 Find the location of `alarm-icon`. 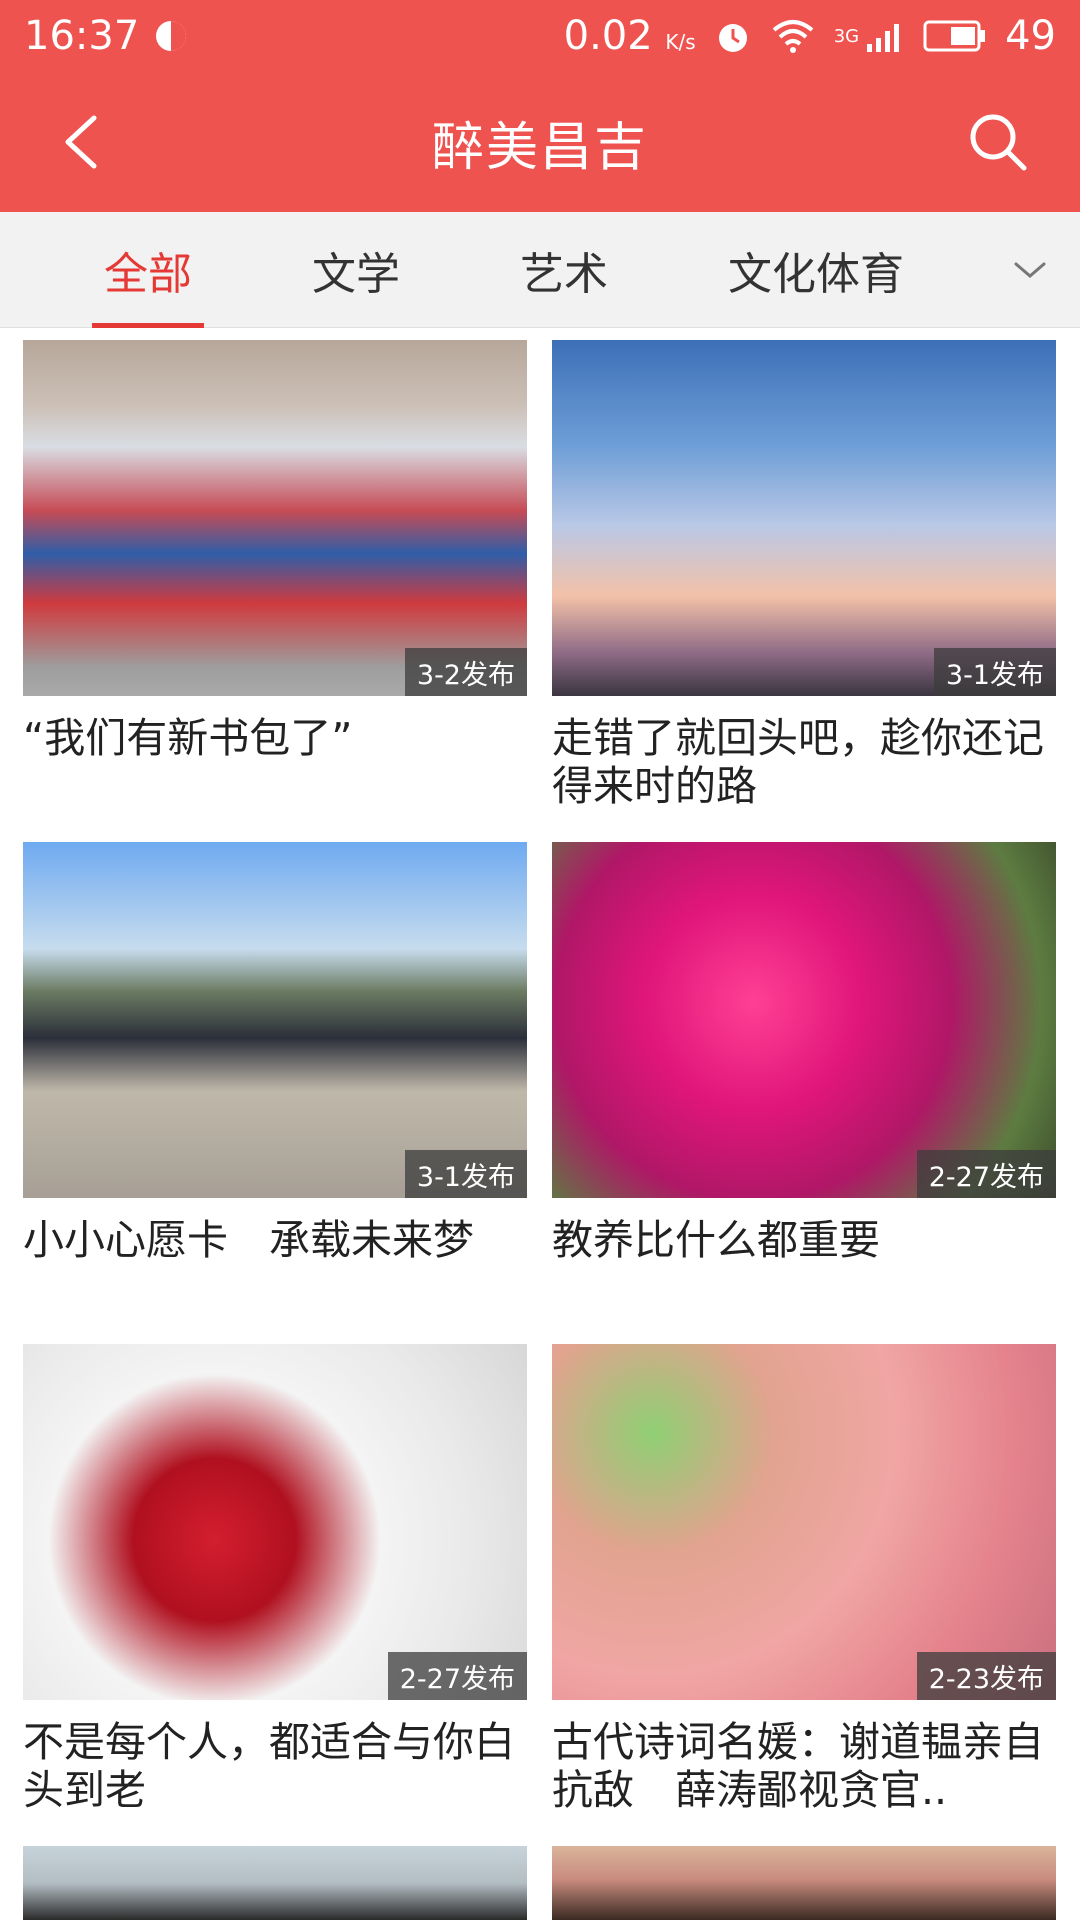

alarm-icon is located at coordinates (732, 38).